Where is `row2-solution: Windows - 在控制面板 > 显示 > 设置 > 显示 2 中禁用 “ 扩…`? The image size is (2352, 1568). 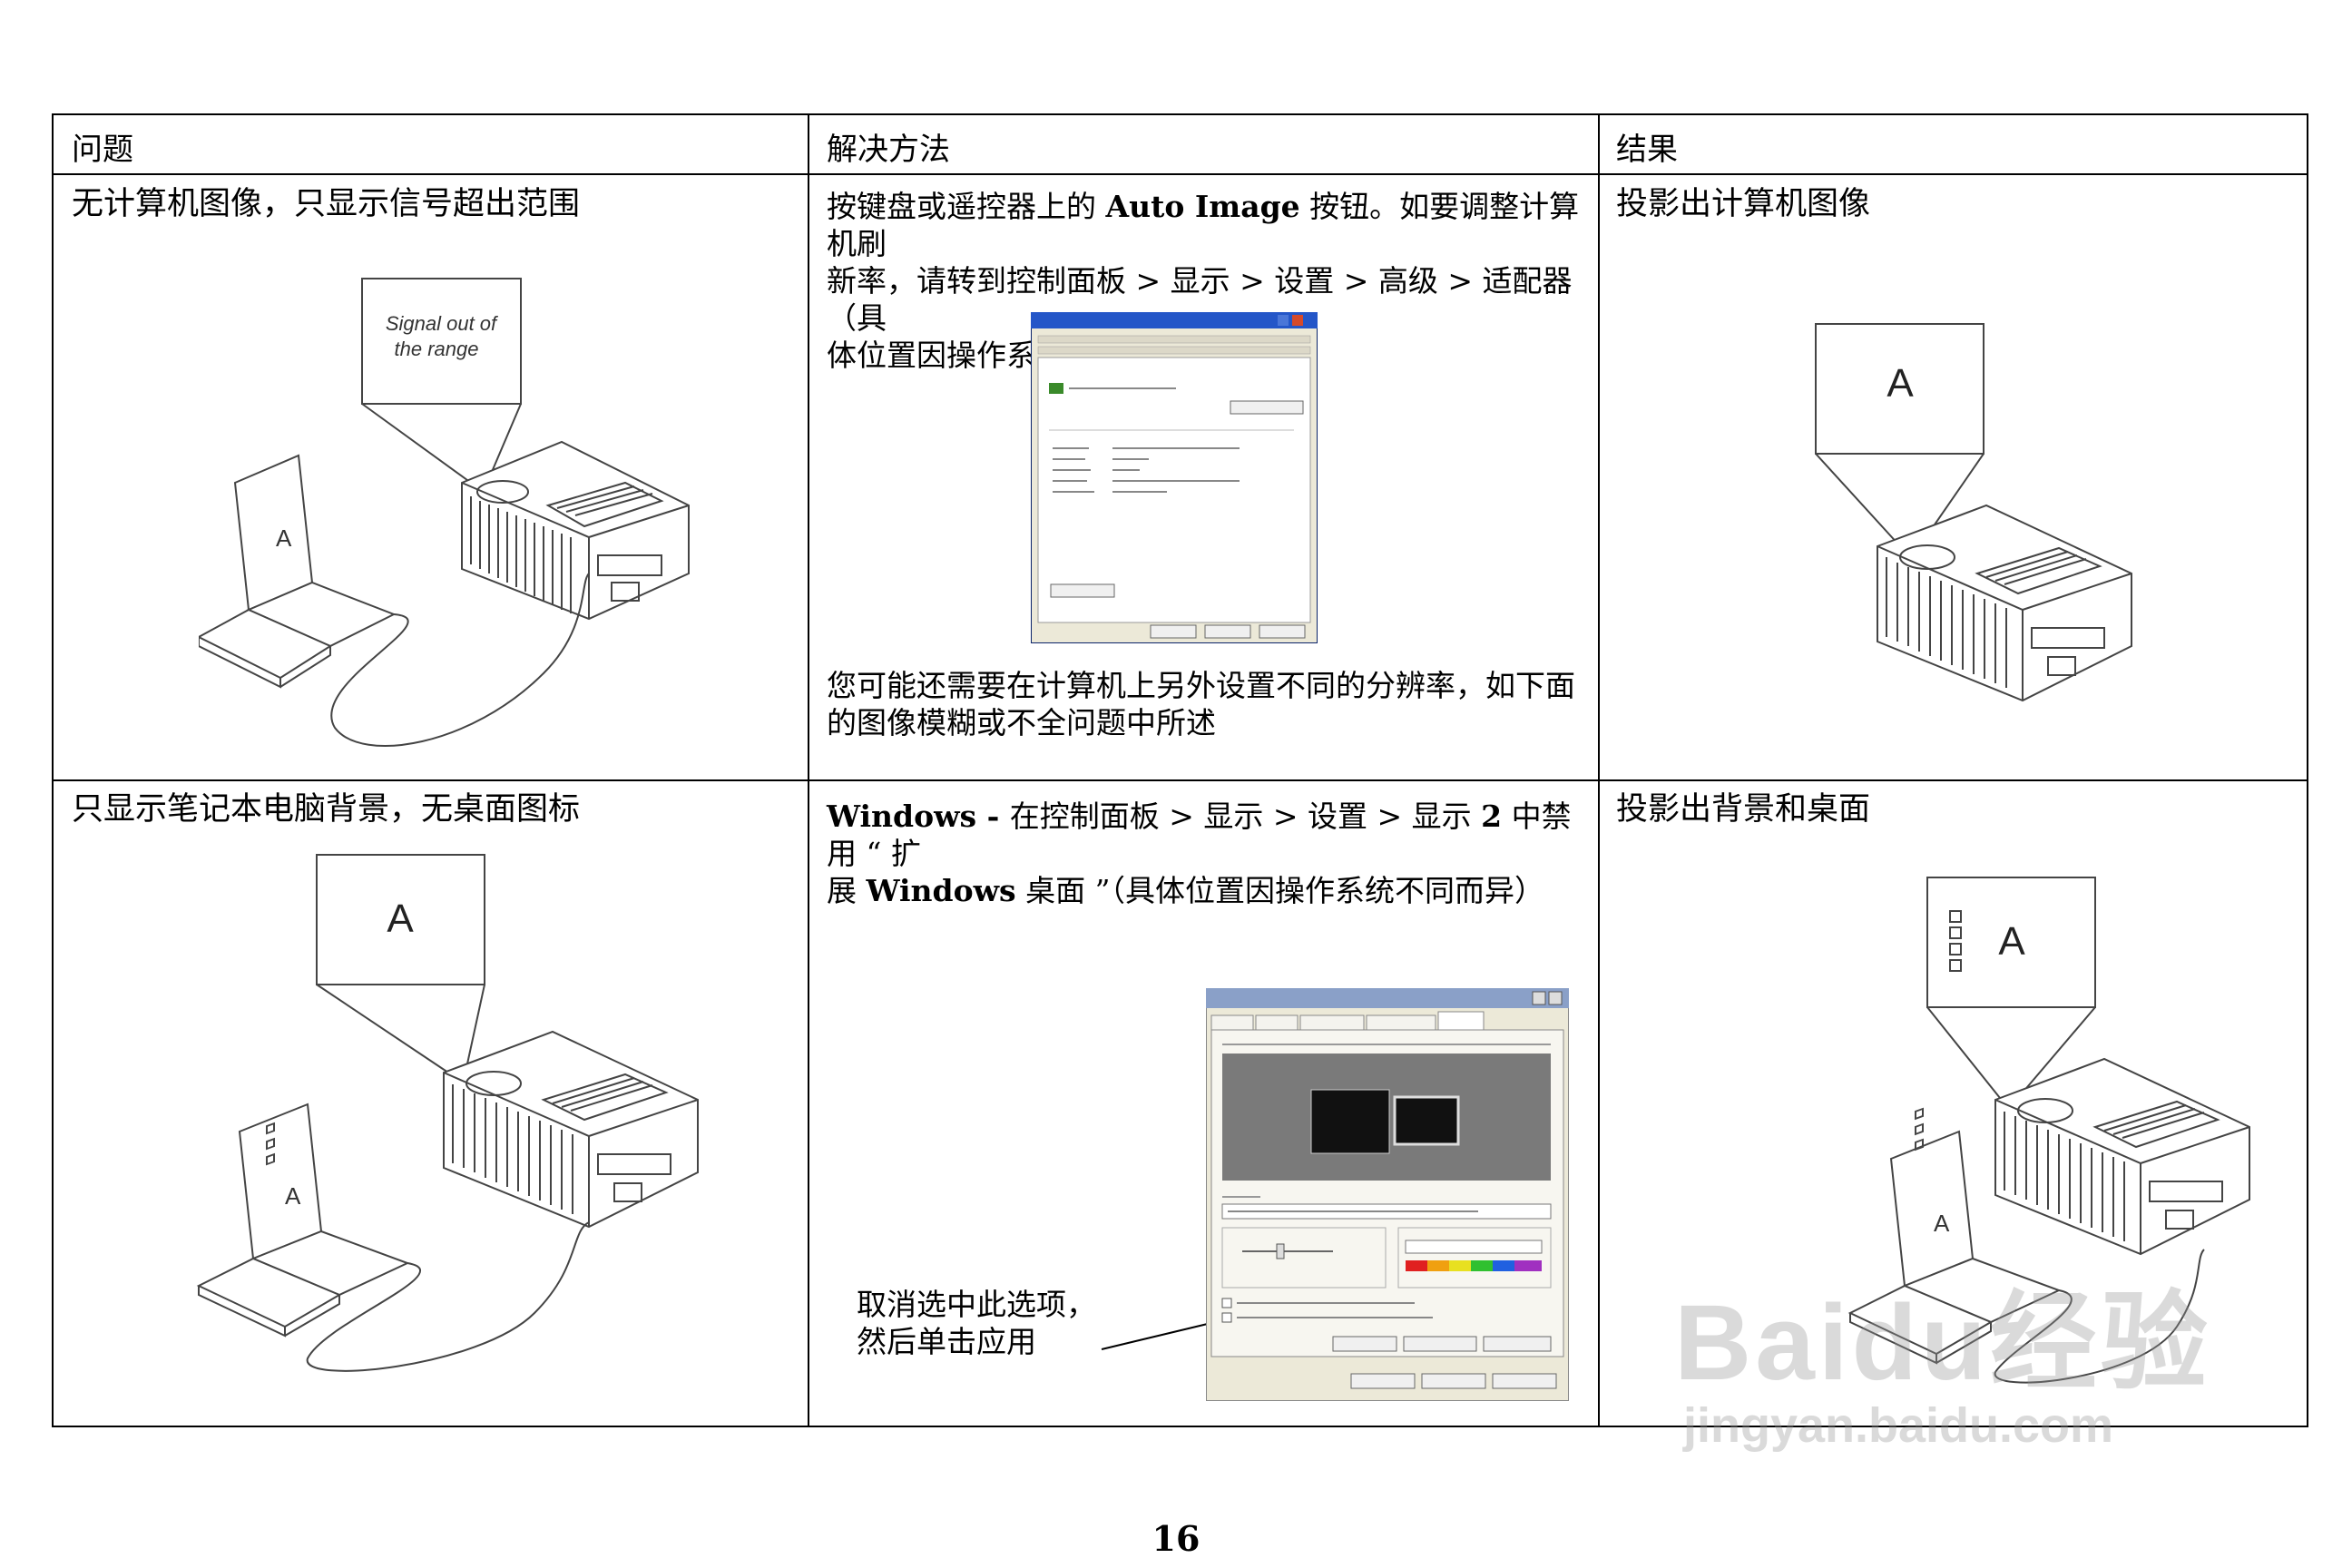 row2-solution: Windows - 在控制面板 > 显示 > 设置 > 显示 2 中禁用 “ 扩… is located at coordinates (1199, 853).